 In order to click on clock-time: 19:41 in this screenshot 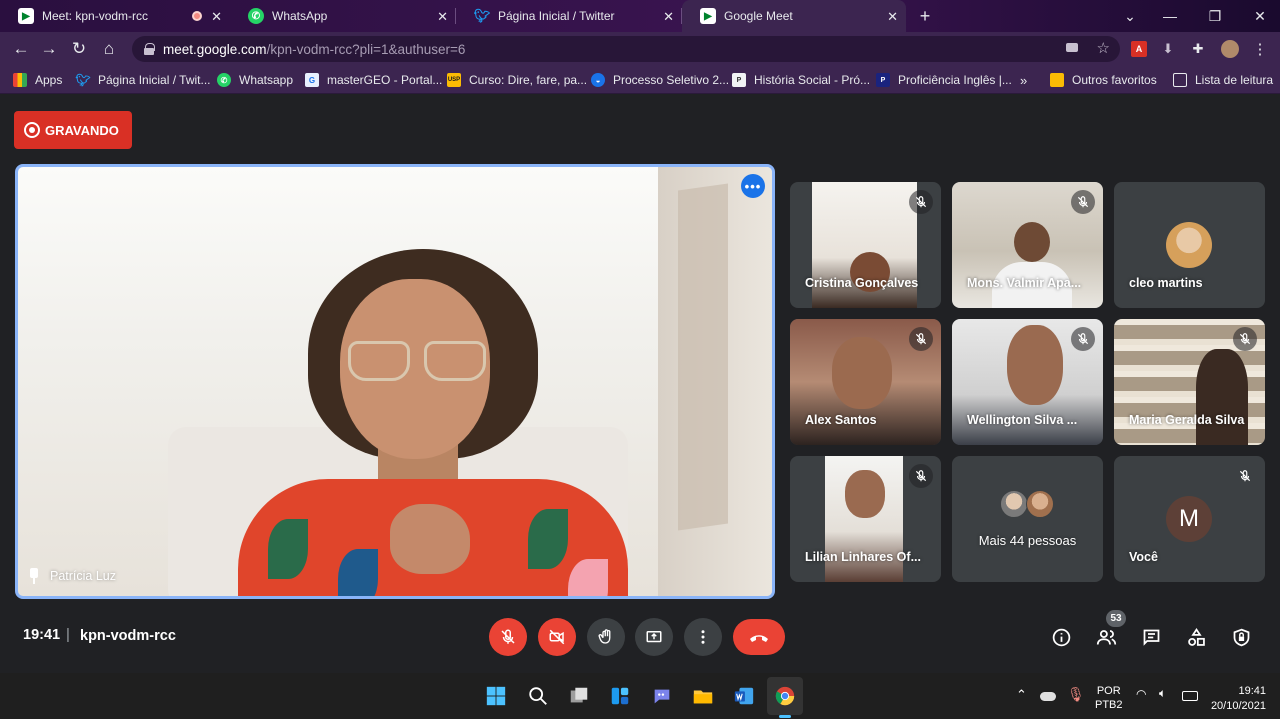, I will do `click(1252, 691)`.